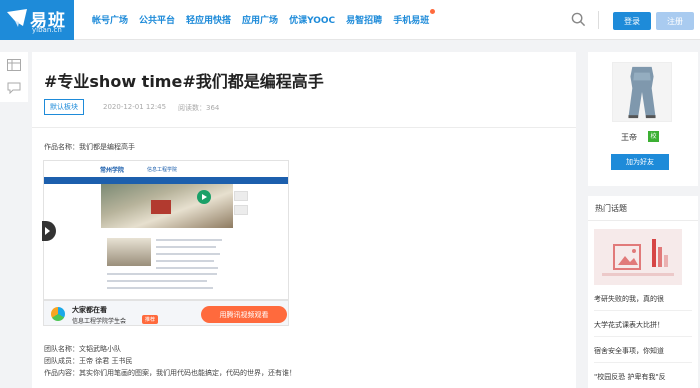  Describe the element at coordinates (364, 19) in the screenshot. I see `nav-recruitment: 易智招聘` at that location.